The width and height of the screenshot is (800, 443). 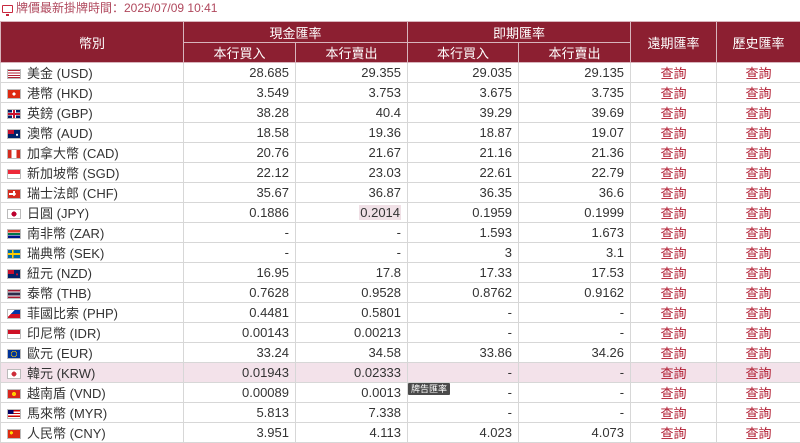 I want to click on cash-sell-cell: 3.753, so click(x=352, y=93).